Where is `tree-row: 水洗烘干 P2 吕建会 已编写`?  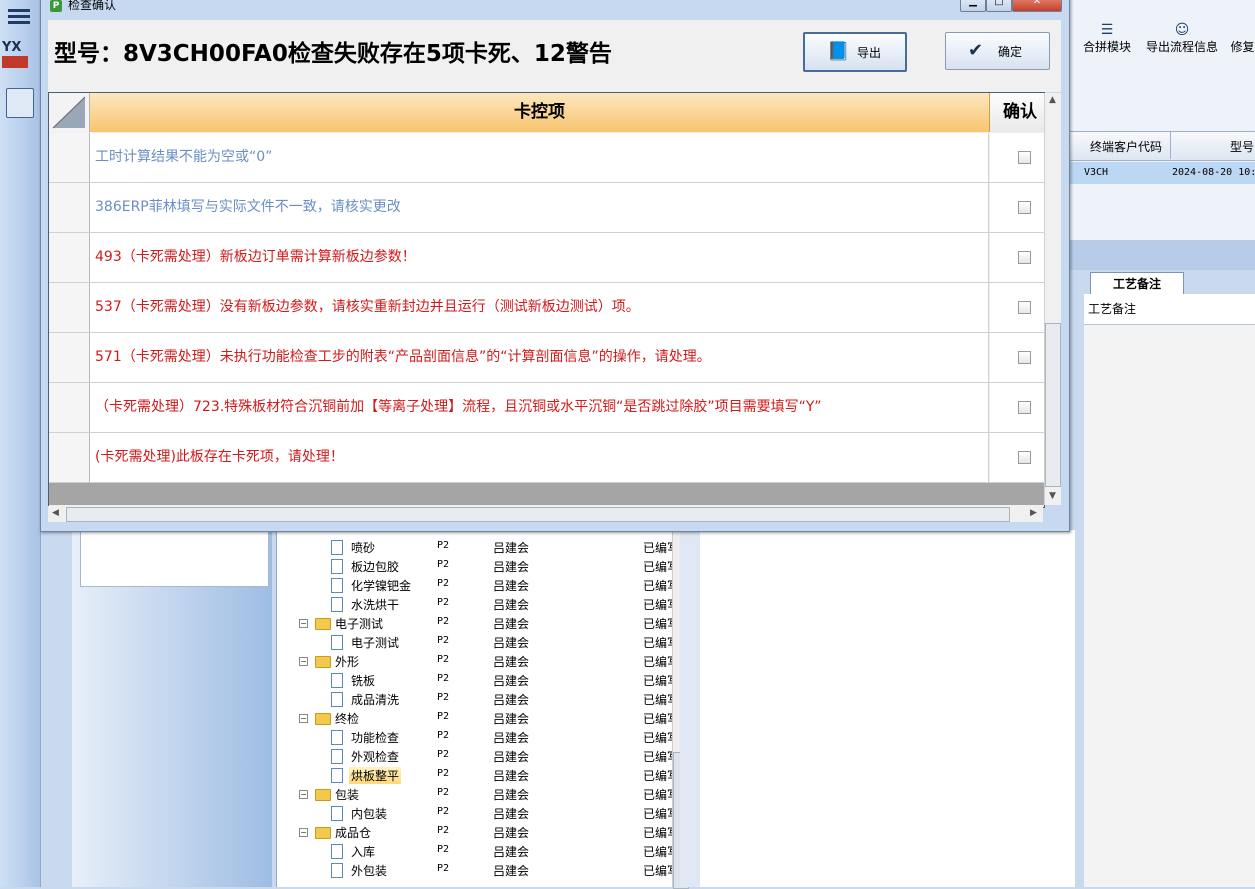
tree-row: 水洗烘干 P2 吕建会 已编写 is located at coordinates (476, 604).